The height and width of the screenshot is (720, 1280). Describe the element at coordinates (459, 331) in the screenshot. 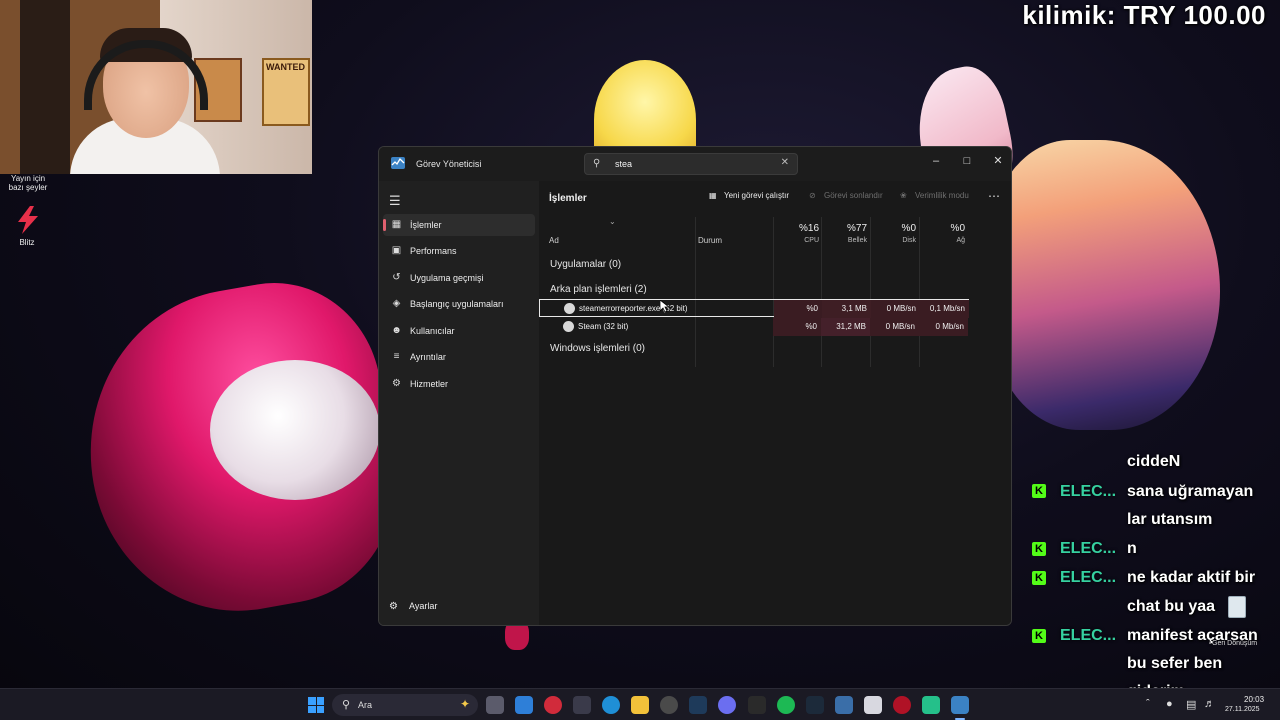

I see `nav-item-users: ☻ Kullanıcılar` at that location.